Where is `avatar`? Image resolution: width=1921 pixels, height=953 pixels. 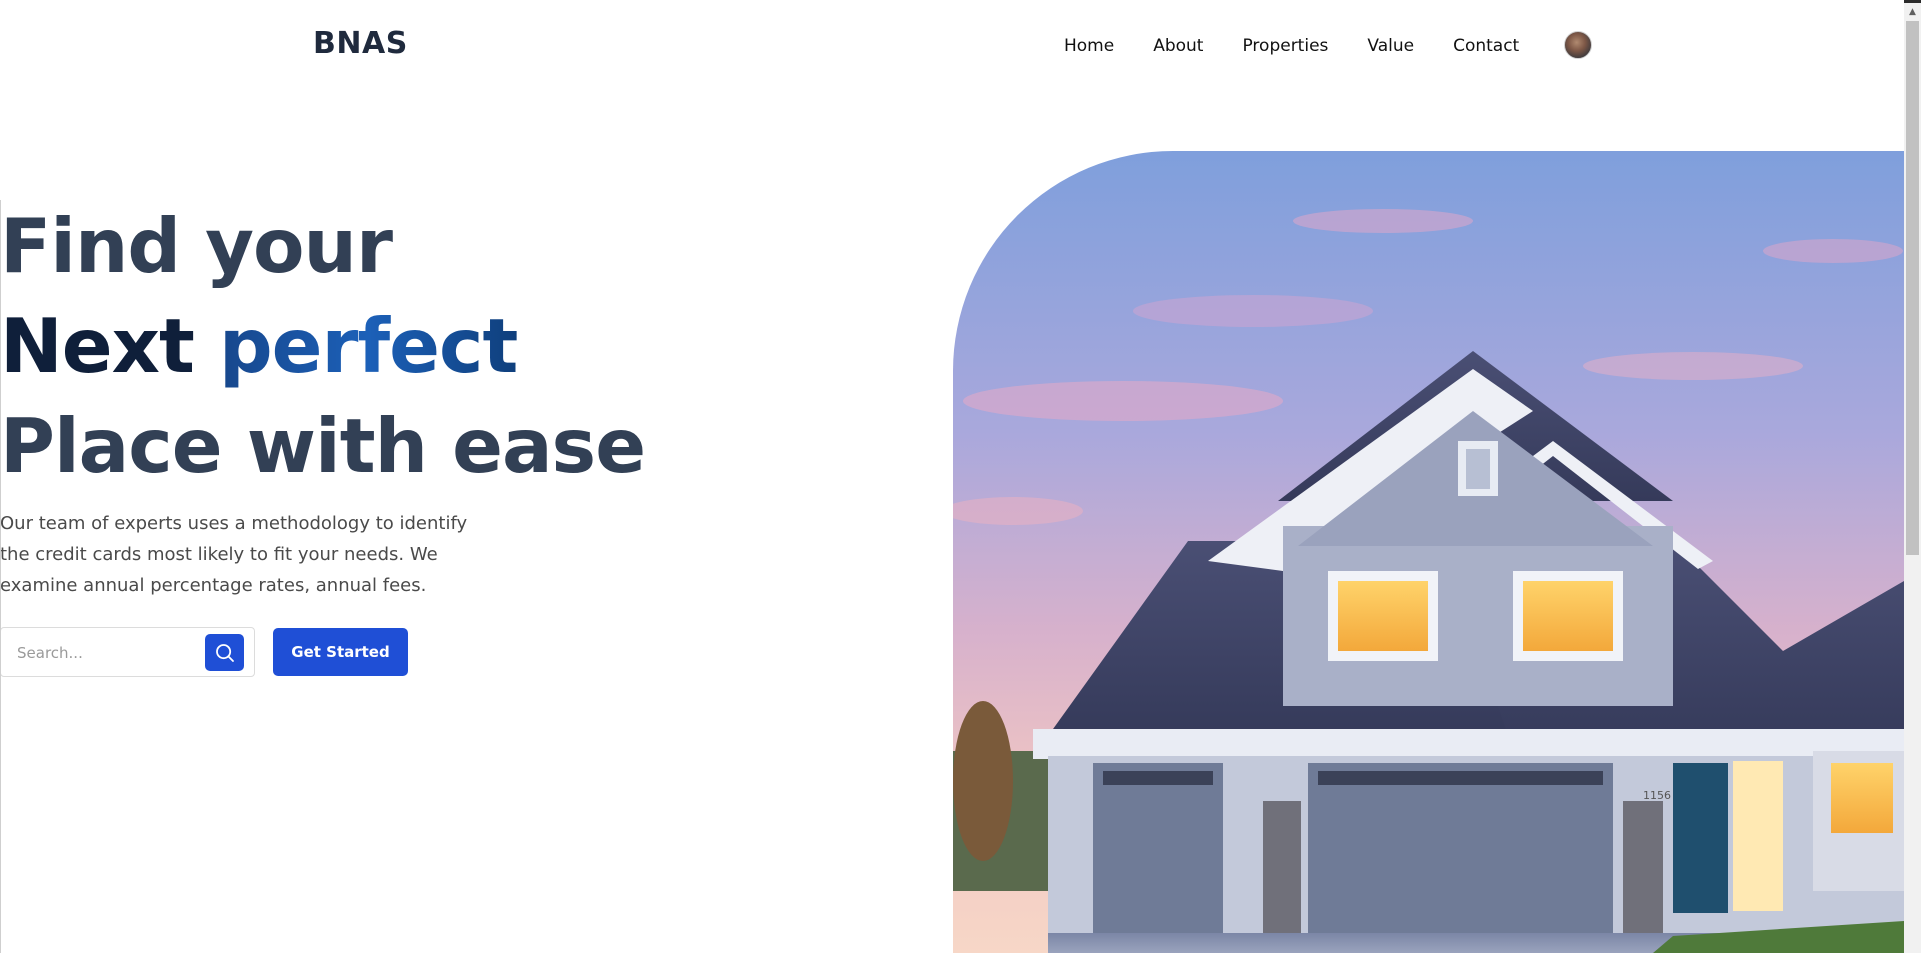 avatar is located at coordinates (1578, 45).